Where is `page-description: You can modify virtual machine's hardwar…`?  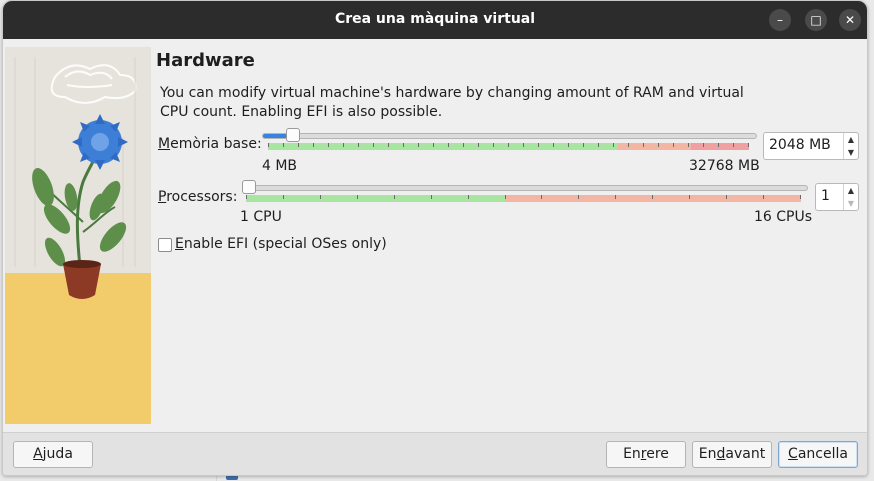 page-description: You can modify virtual machine's hardwar… is located at coordinates (452, 102).